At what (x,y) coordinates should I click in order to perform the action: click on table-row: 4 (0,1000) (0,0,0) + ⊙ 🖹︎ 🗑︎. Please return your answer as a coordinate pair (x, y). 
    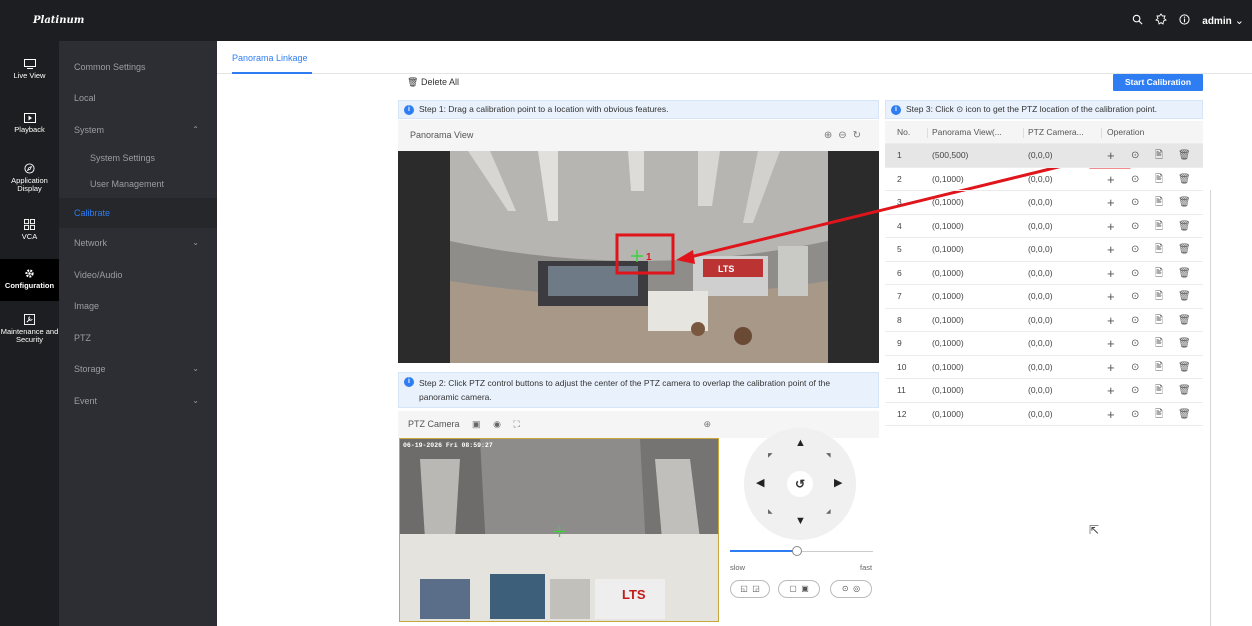
    Looking at the image, I should click on (1044, 226).